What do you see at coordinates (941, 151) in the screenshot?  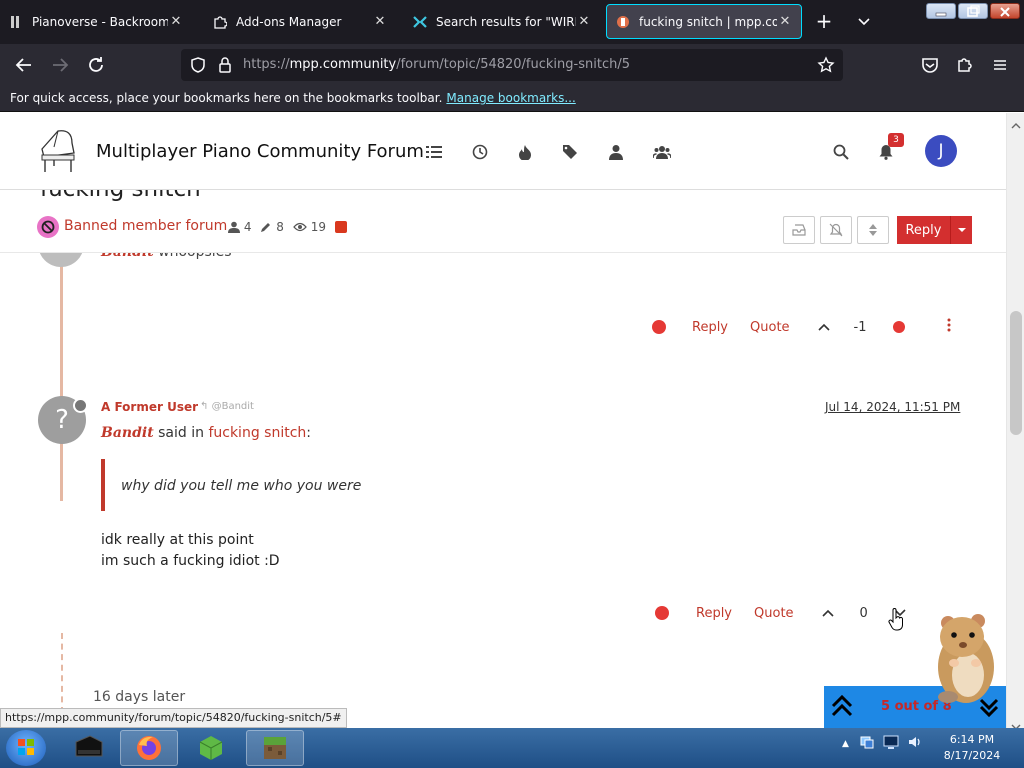 I see `user-avatar: J` at bounding box center [941, 151].